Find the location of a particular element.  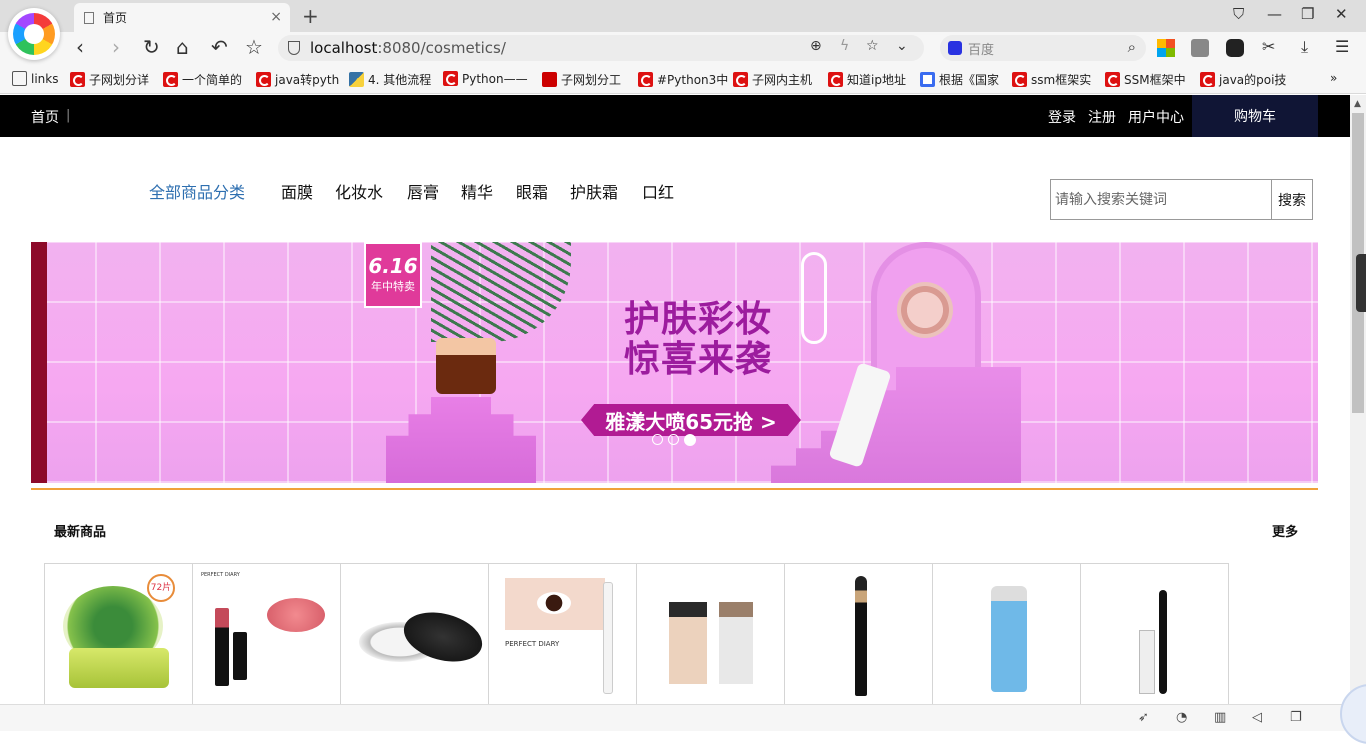

trash-icon: ▥ is located at coordinates (1220, 717).